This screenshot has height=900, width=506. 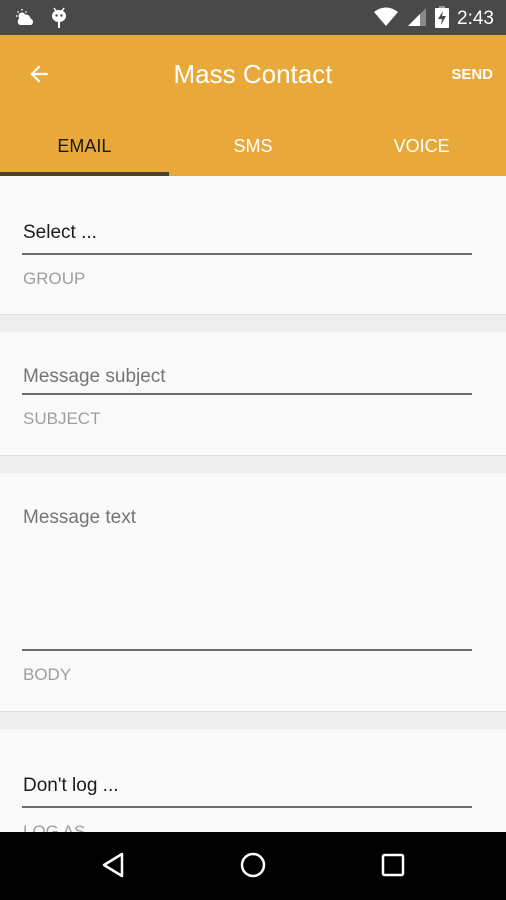 I want to click on body-label: BODY, so click(x=47, y=674).